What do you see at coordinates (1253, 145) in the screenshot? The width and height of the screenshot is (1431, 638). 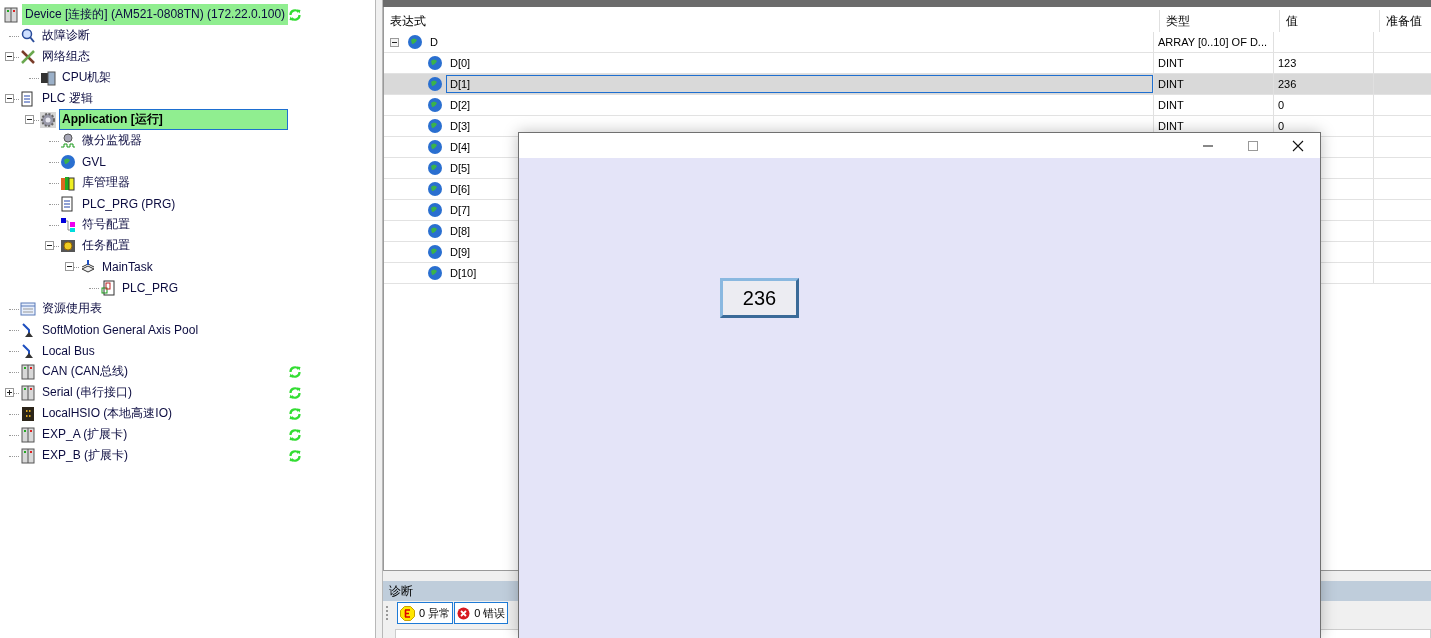 I see `maximize-icon` at bounding box center [1253, 145].